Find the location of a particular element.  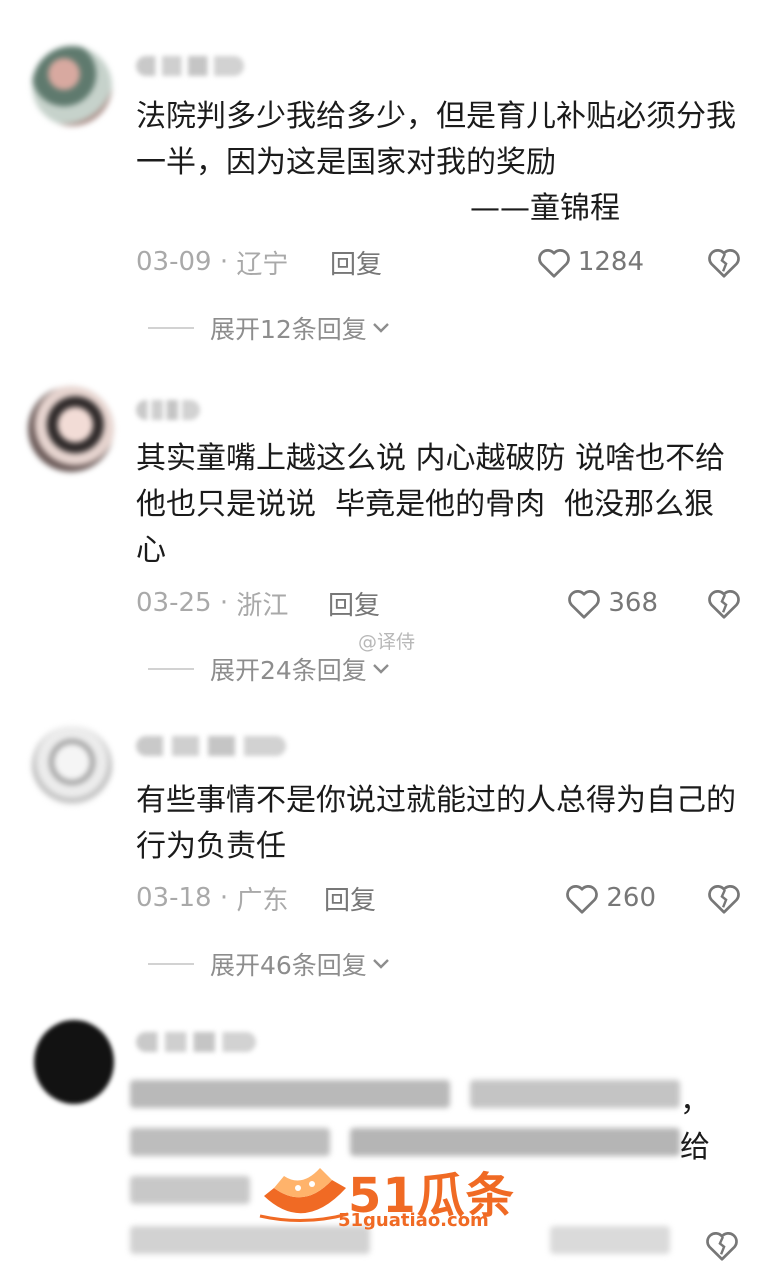

like-button: 368 is located at coordinates (612, 603).